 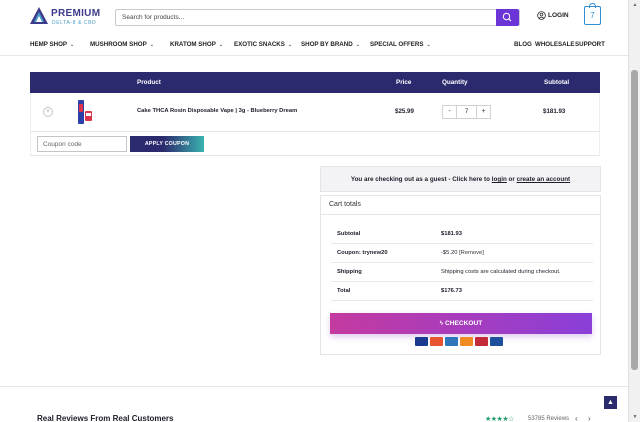 I want to click on nav-hemp-shop: HEMP SHOP ⌄, so click(x=52, y=44).